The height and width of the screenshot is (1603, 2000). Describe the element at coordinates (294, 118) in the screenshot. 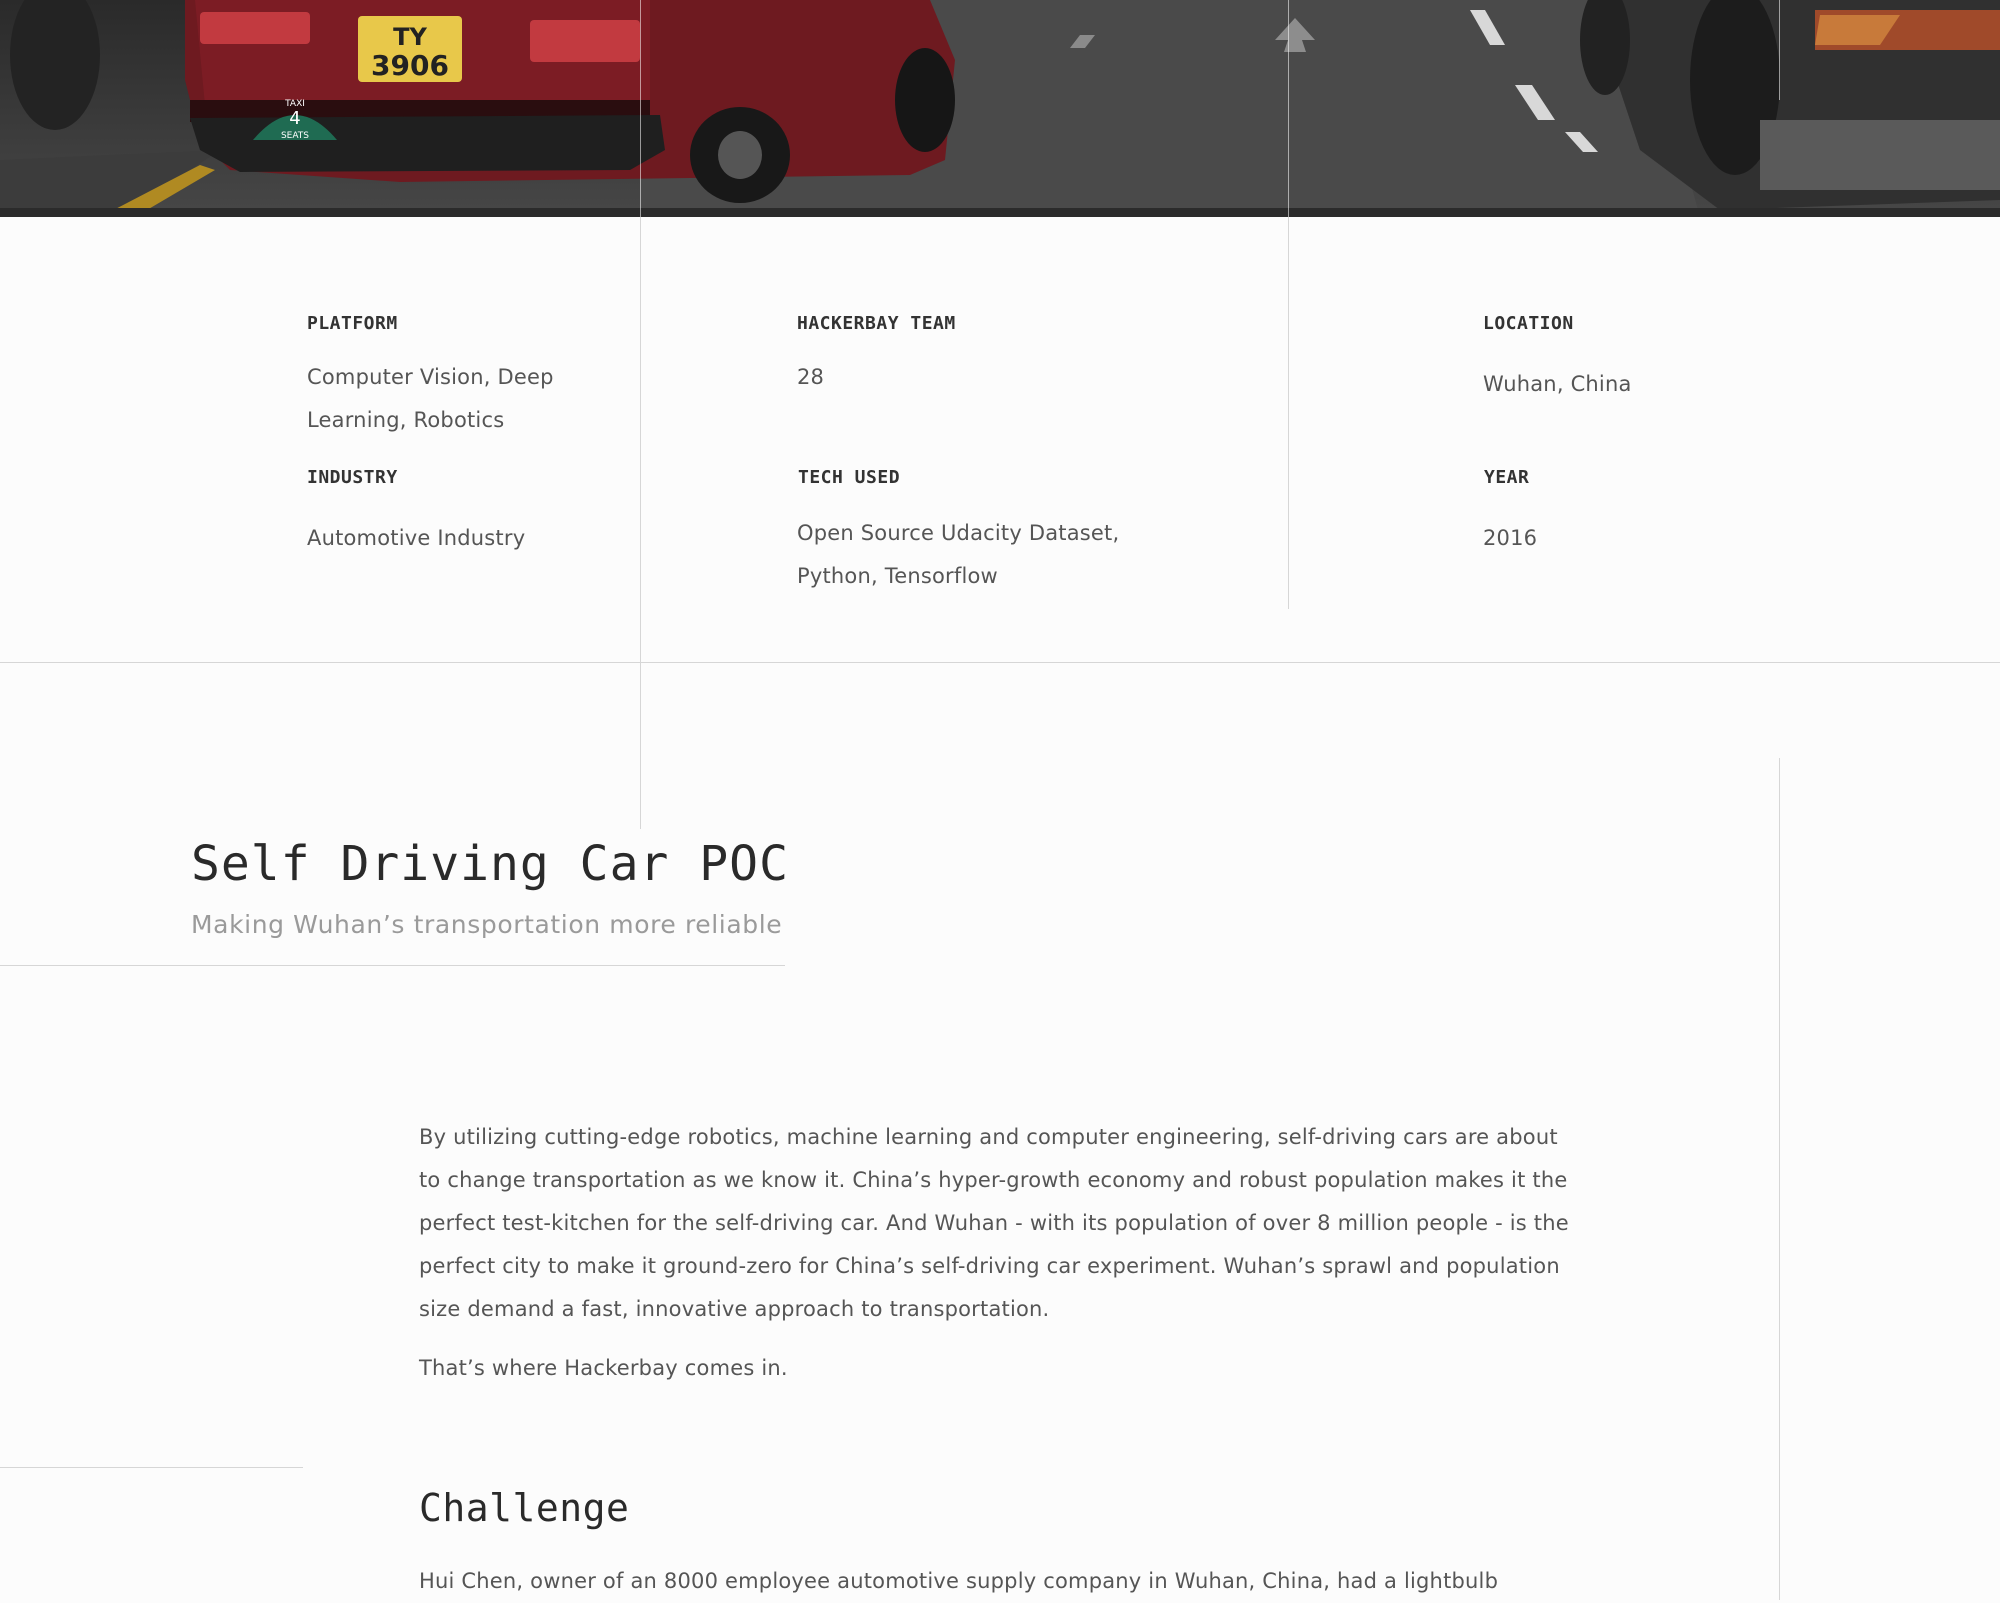

I see `svg-text: 4` at that location.